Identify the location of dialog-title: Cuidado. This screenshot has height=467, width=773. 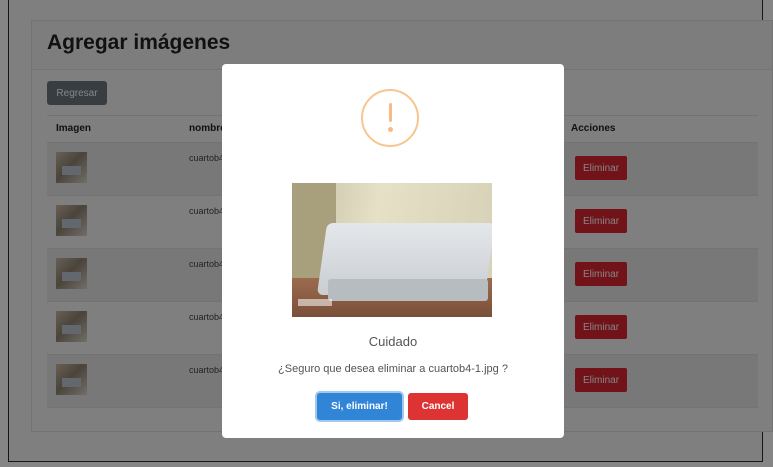
(393, 341).